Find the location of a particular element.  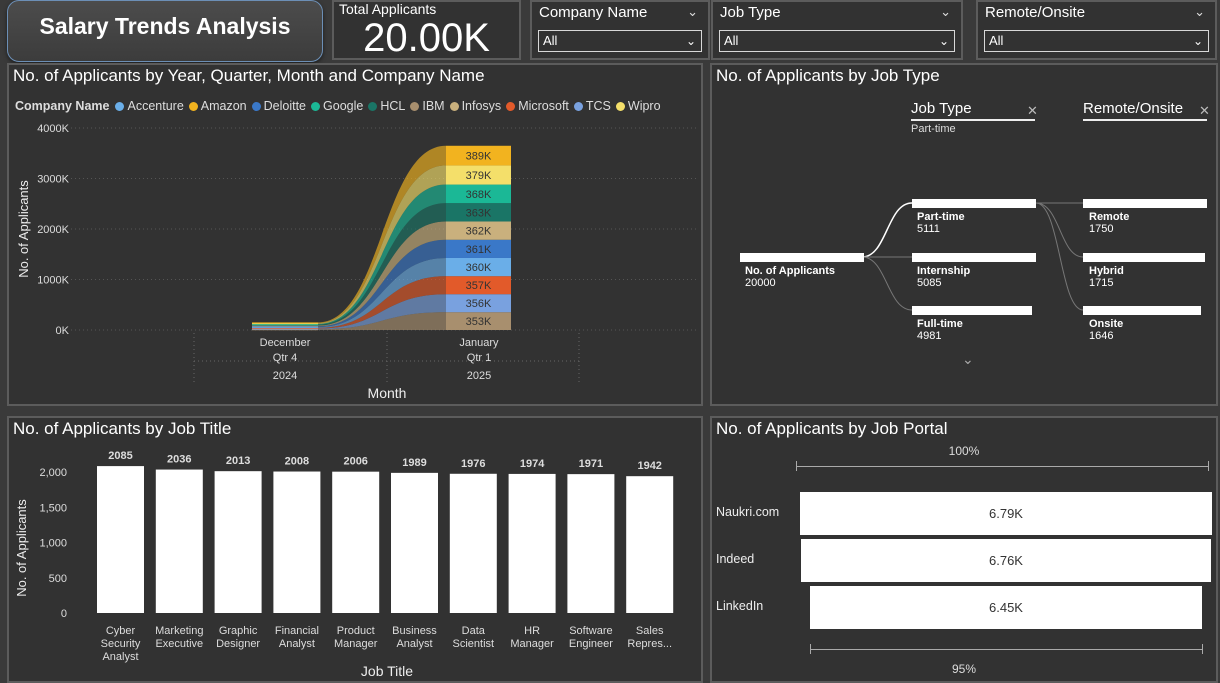

x-tick-label: Business is located at coordinates (414, 631).